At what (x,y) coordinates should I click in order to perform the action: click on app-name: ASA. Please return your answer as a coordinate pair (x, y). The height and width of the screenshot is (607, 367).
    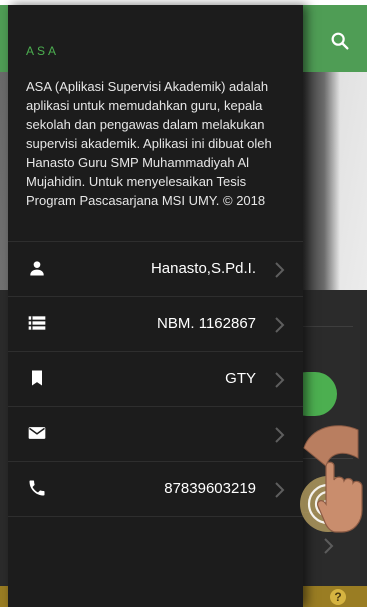
    Looking at the image, I should click on (43, 51).